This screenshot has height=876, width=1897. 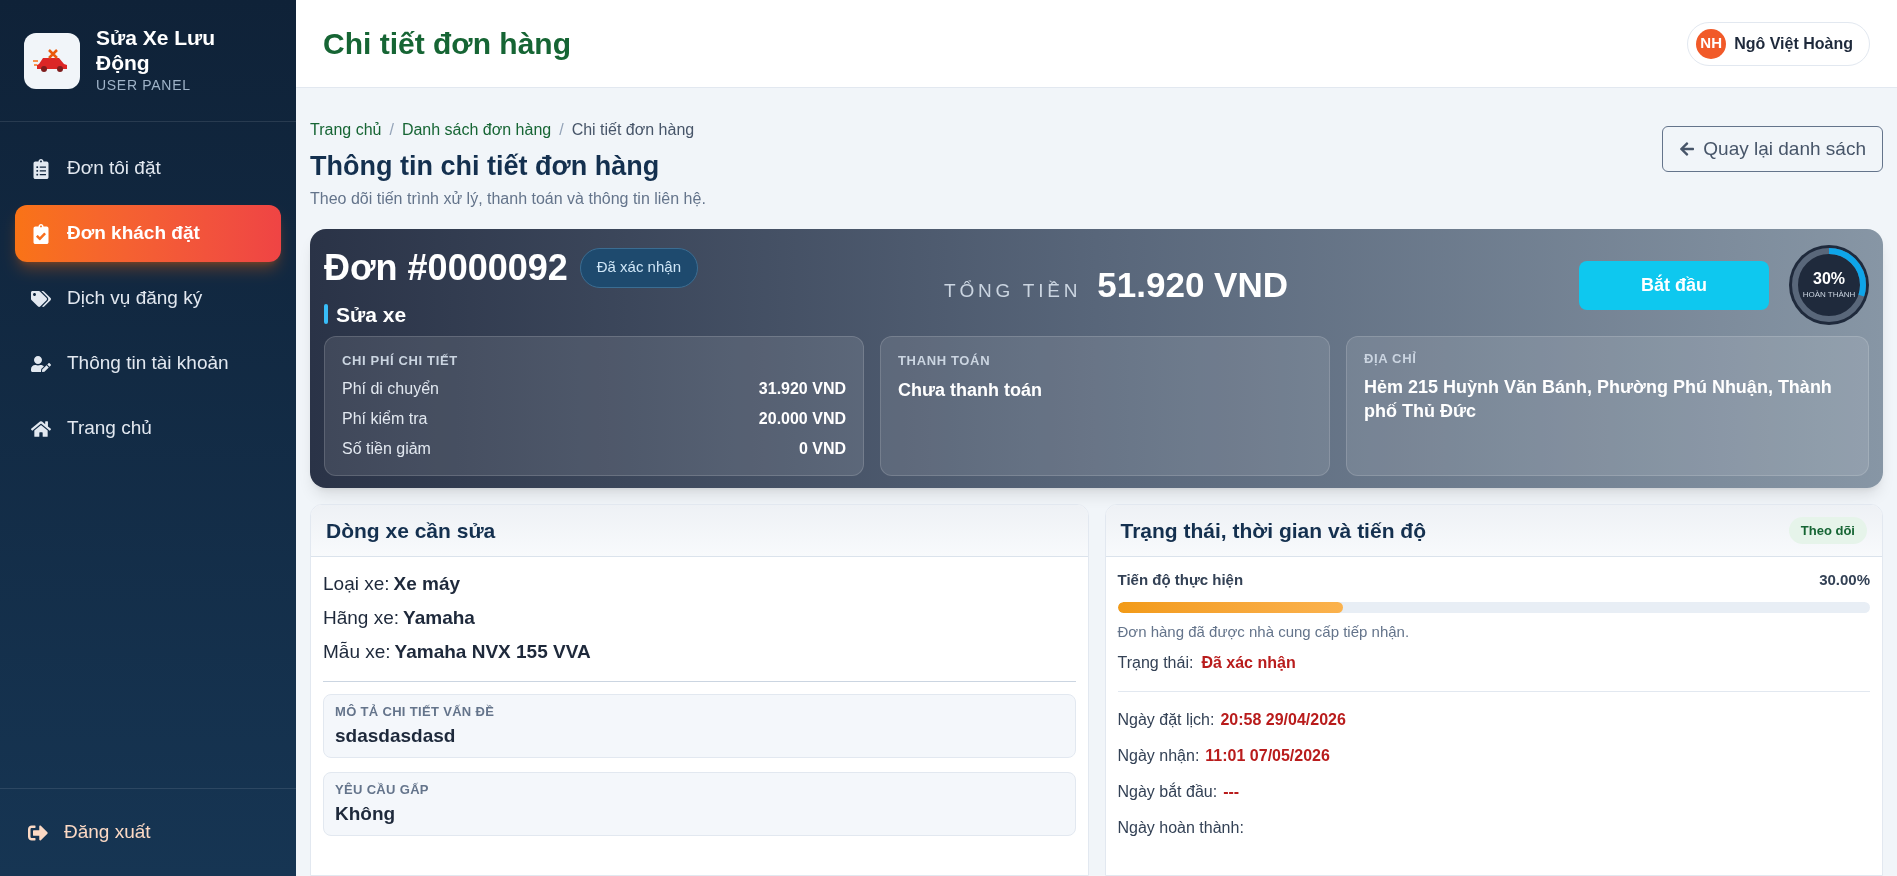 I want to click on field-label: Loại xe:, so click(x=356, y=584).